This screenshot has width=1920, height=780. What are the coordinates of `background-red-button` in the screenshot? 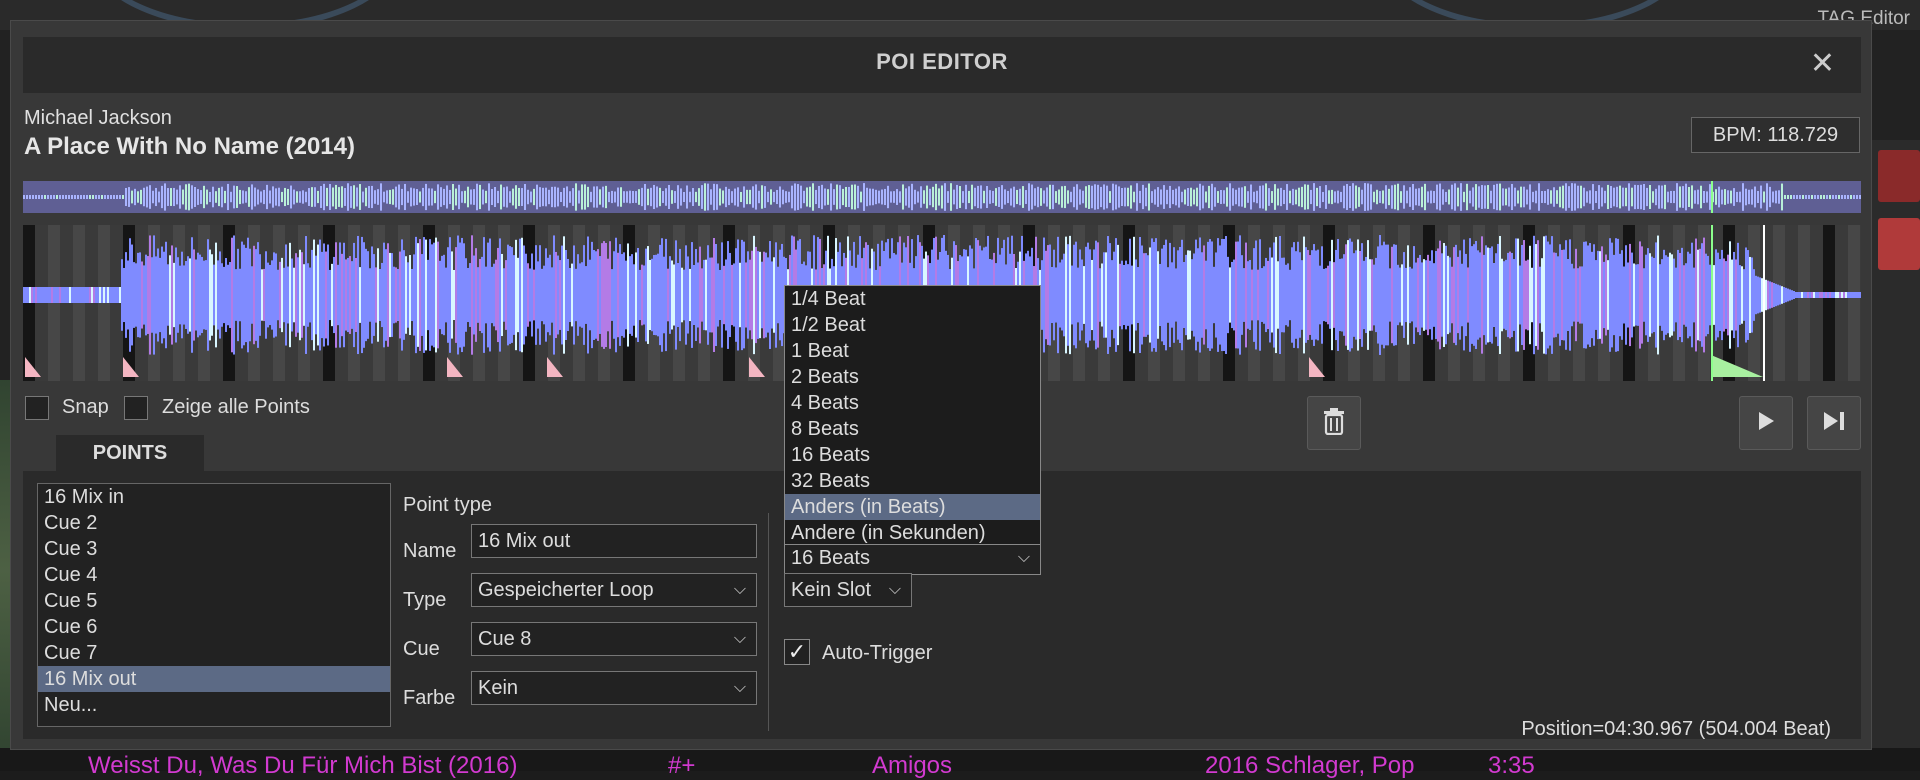 It's located at (1899, 176).